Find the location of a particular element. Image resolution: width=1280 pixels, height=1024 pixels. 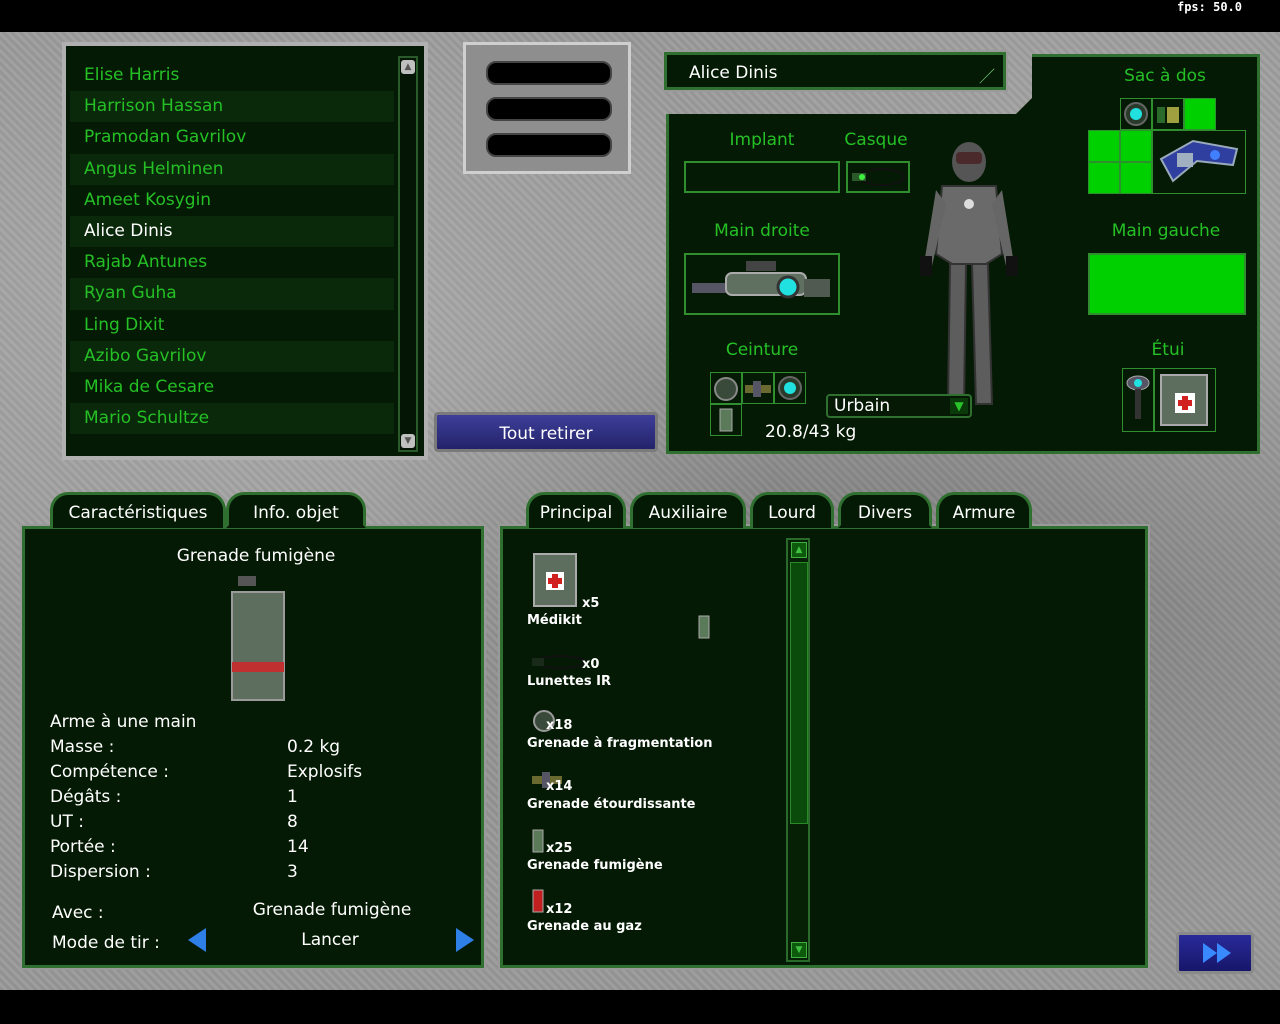

grenade-icon is located at coordinates (1136, 114).